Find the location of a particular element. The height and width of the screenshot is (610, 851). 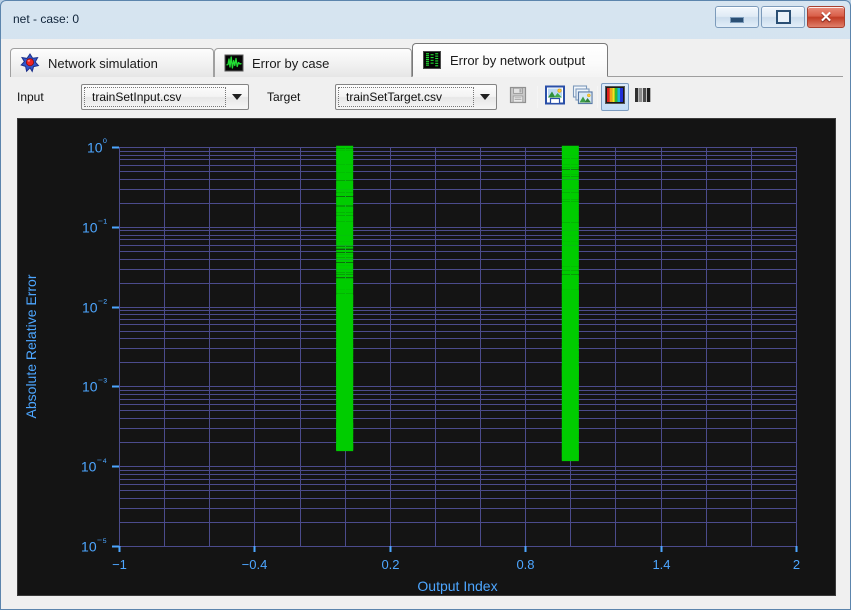

maximize-button is located at coordinates (783, 17).